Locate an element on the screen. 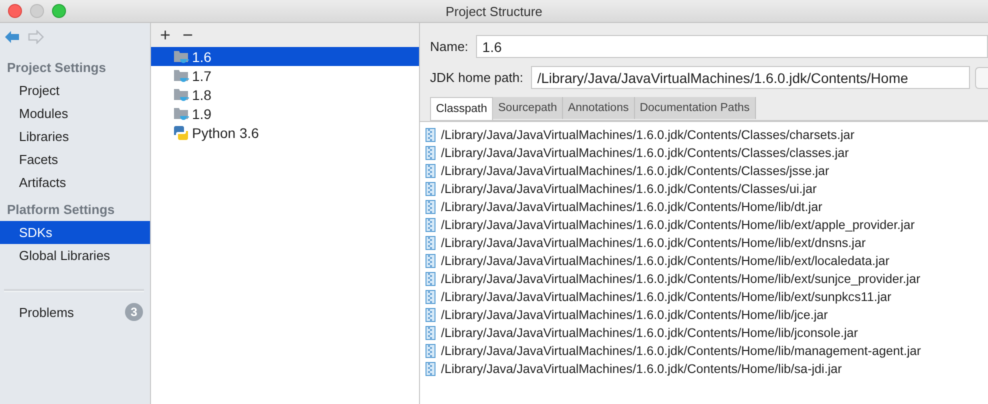  count-badge: 3 is located at coordinates (134, 312).